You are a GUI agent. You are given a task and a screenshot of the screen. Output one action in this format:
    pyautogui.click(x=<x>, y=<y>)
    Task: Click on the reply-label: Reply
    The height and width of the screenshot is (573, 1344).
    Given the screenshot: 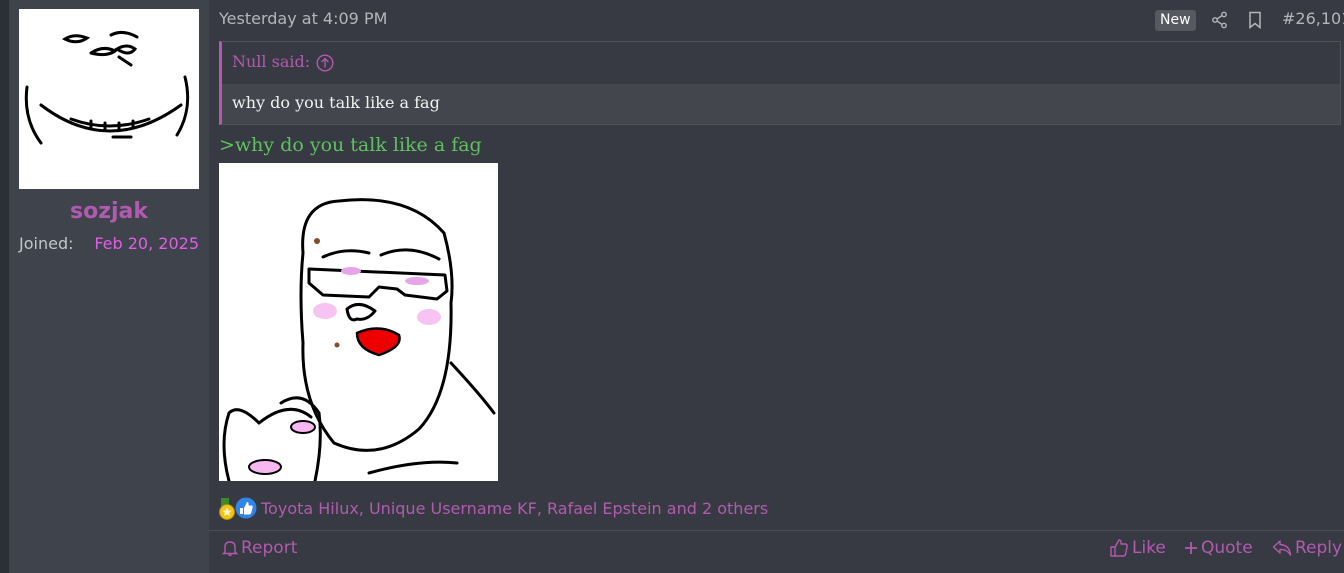 What is the action you would take?
    pyautogui.click(x=1319, y=548)
    